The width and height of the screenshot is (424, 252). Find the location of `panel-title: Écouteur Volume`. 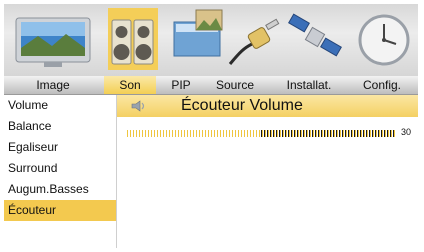

panel-title: Écouteur Volume is located at coordinates (242, 105).